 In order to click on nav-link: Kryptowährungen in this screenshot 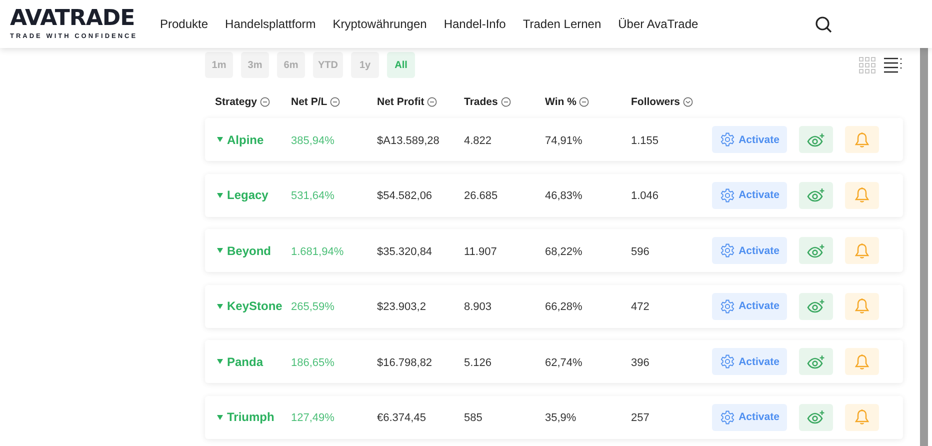, I will do `click(379, 24)`.